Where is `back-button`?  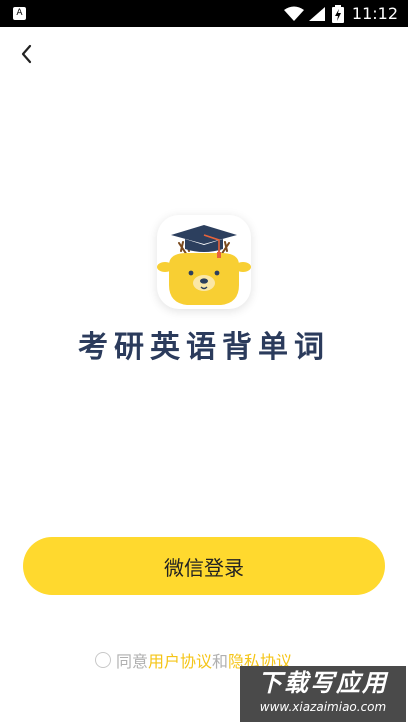
back-button is located at coordinates (28, 54).